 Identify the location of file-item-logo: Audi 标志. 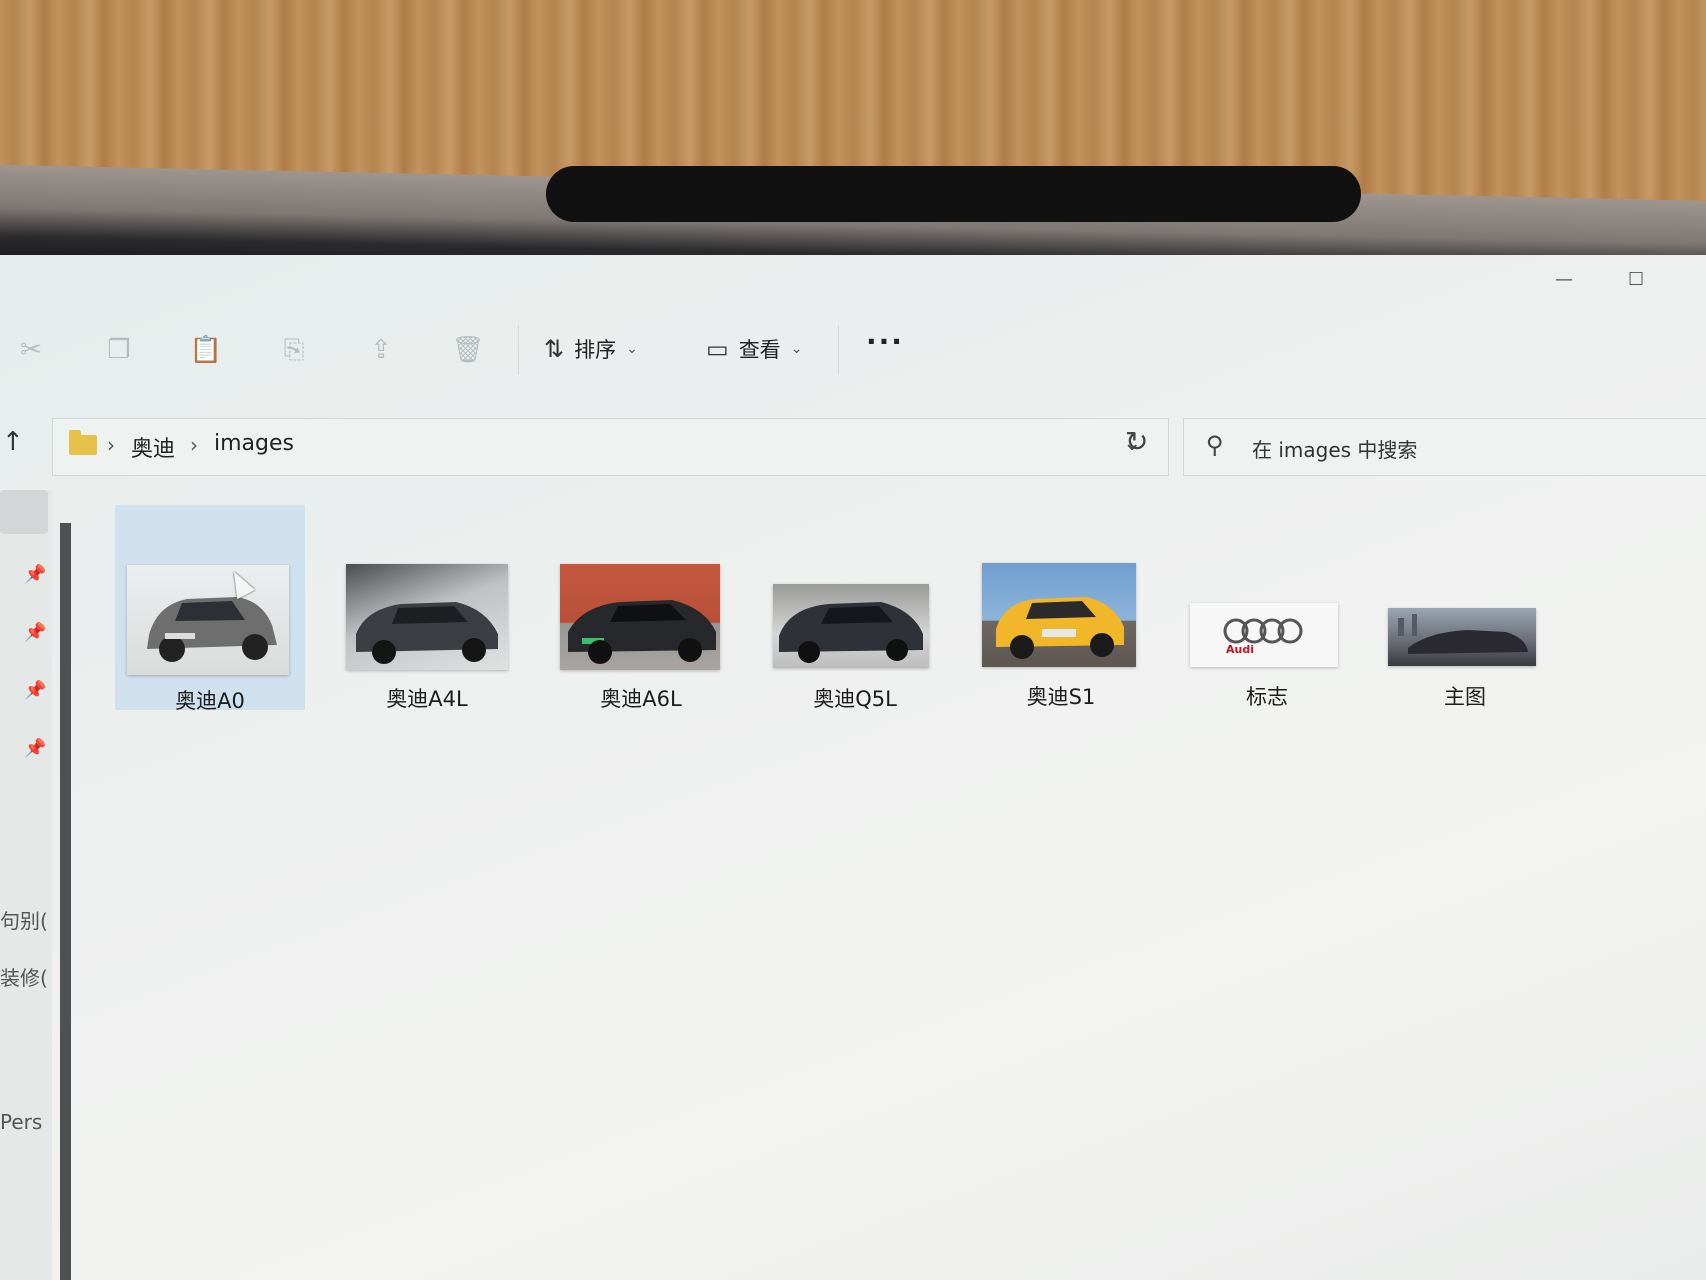
(1267, 607).